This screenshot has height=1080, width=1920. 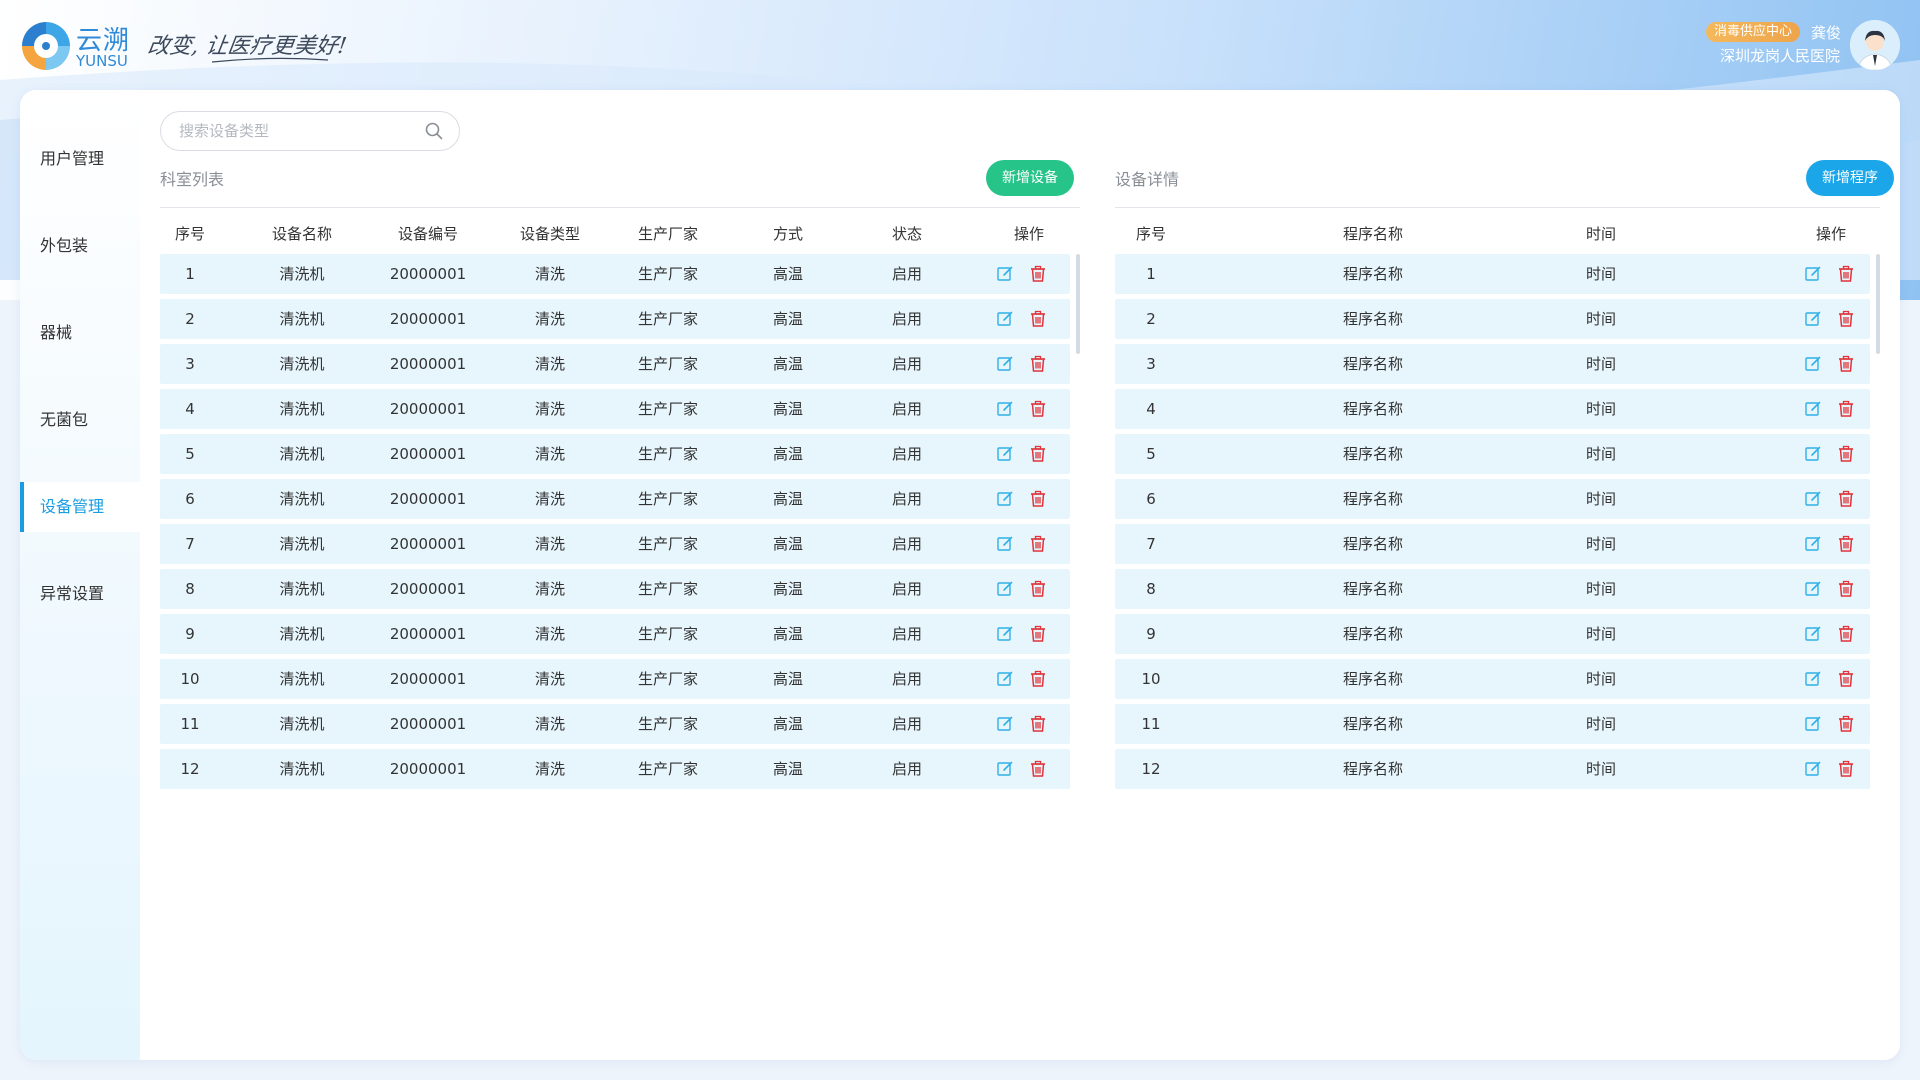 I want to click on table-row: 9 清洗机 20000001 清洗 生产厂家 高温 启用, so click(x=615, y=634).